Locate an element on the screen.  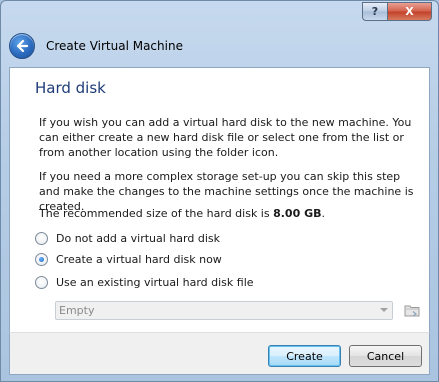
window-controls: ? X is located at coordinates (397, 11).